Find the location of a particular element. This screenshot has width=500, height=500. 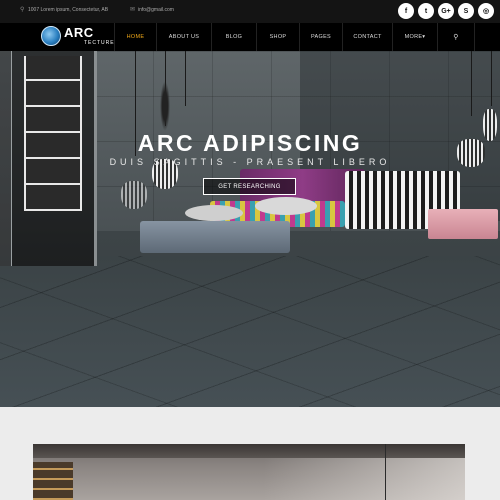

interior-photo is located at coordinates (249, 472).